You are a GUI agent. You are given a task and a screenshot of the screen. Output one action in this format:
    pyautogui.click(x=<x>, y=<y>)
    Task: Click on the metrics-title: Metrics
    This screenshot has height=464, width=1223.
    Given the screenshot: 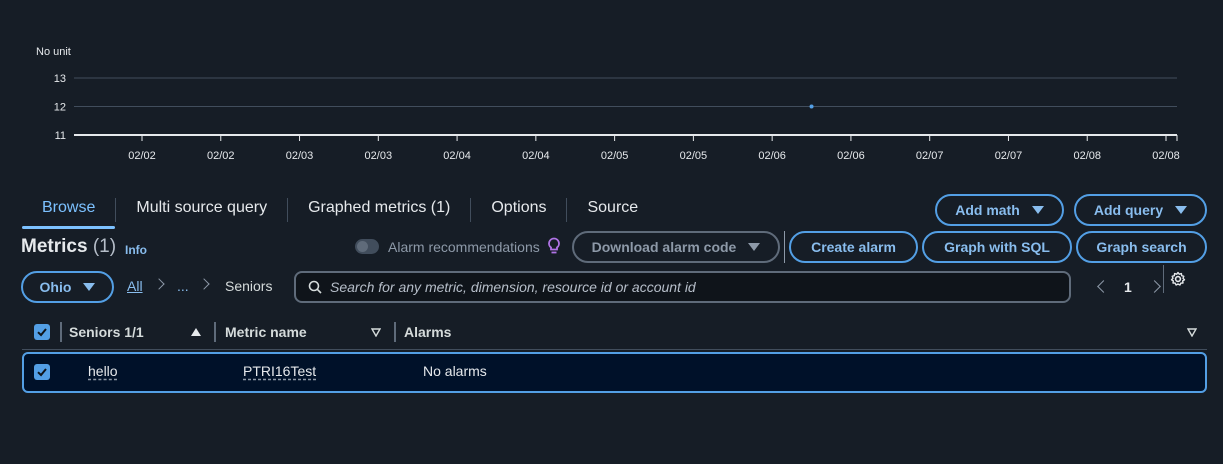 What is the action you would take?
    pyautogui.click(x=54, y=246)
    